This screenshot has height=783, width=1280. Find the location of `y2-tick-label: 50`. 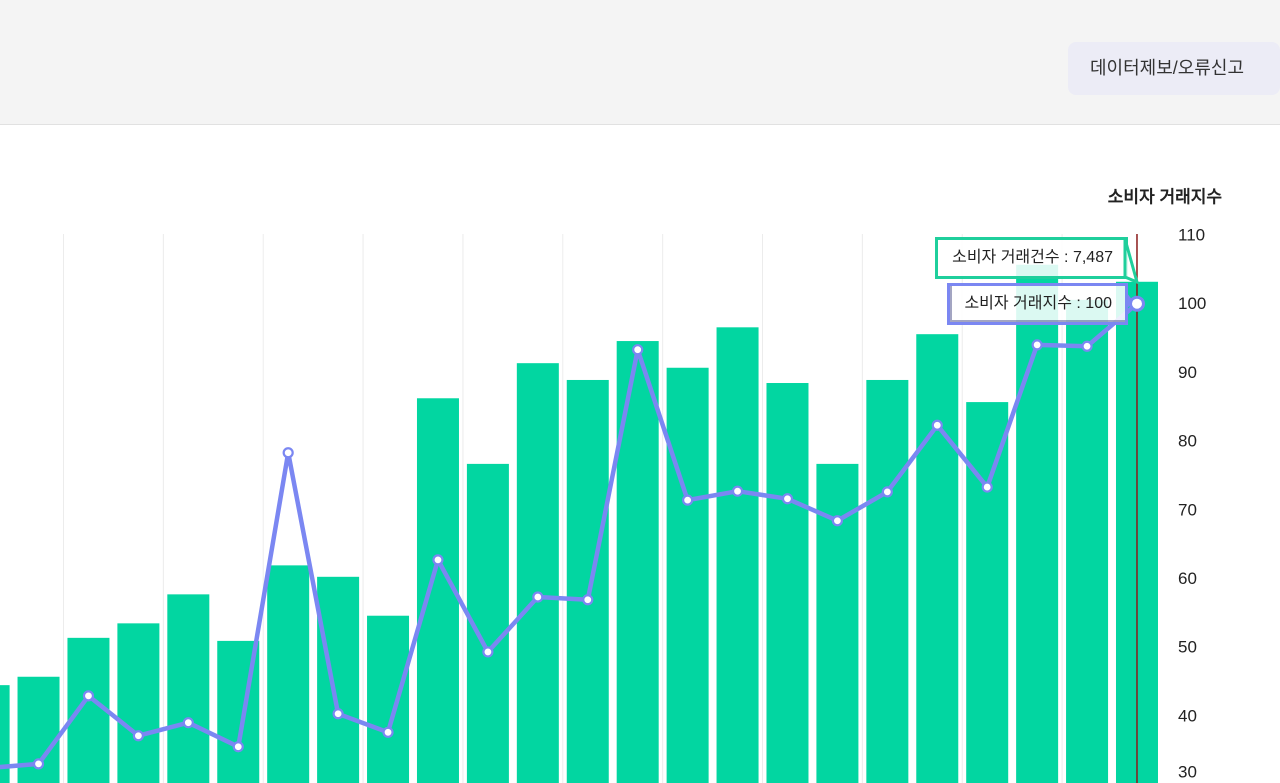

y2-tick-label: 50 is located at coordinates (1187, 647).